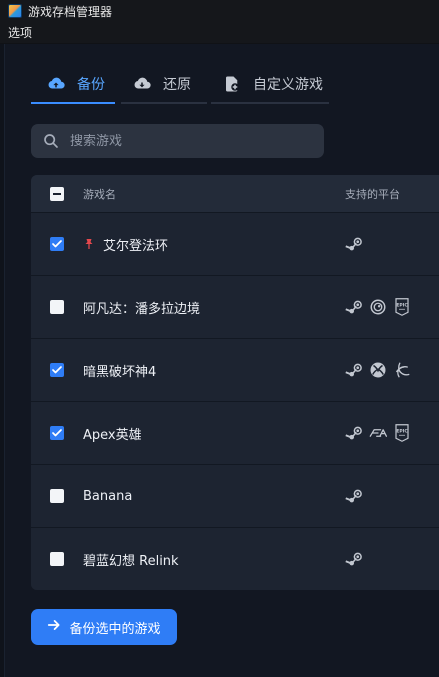 This screenshot has width=439, height=677. I want to click on table-row: 艾尔登法环, so click(235, 243).